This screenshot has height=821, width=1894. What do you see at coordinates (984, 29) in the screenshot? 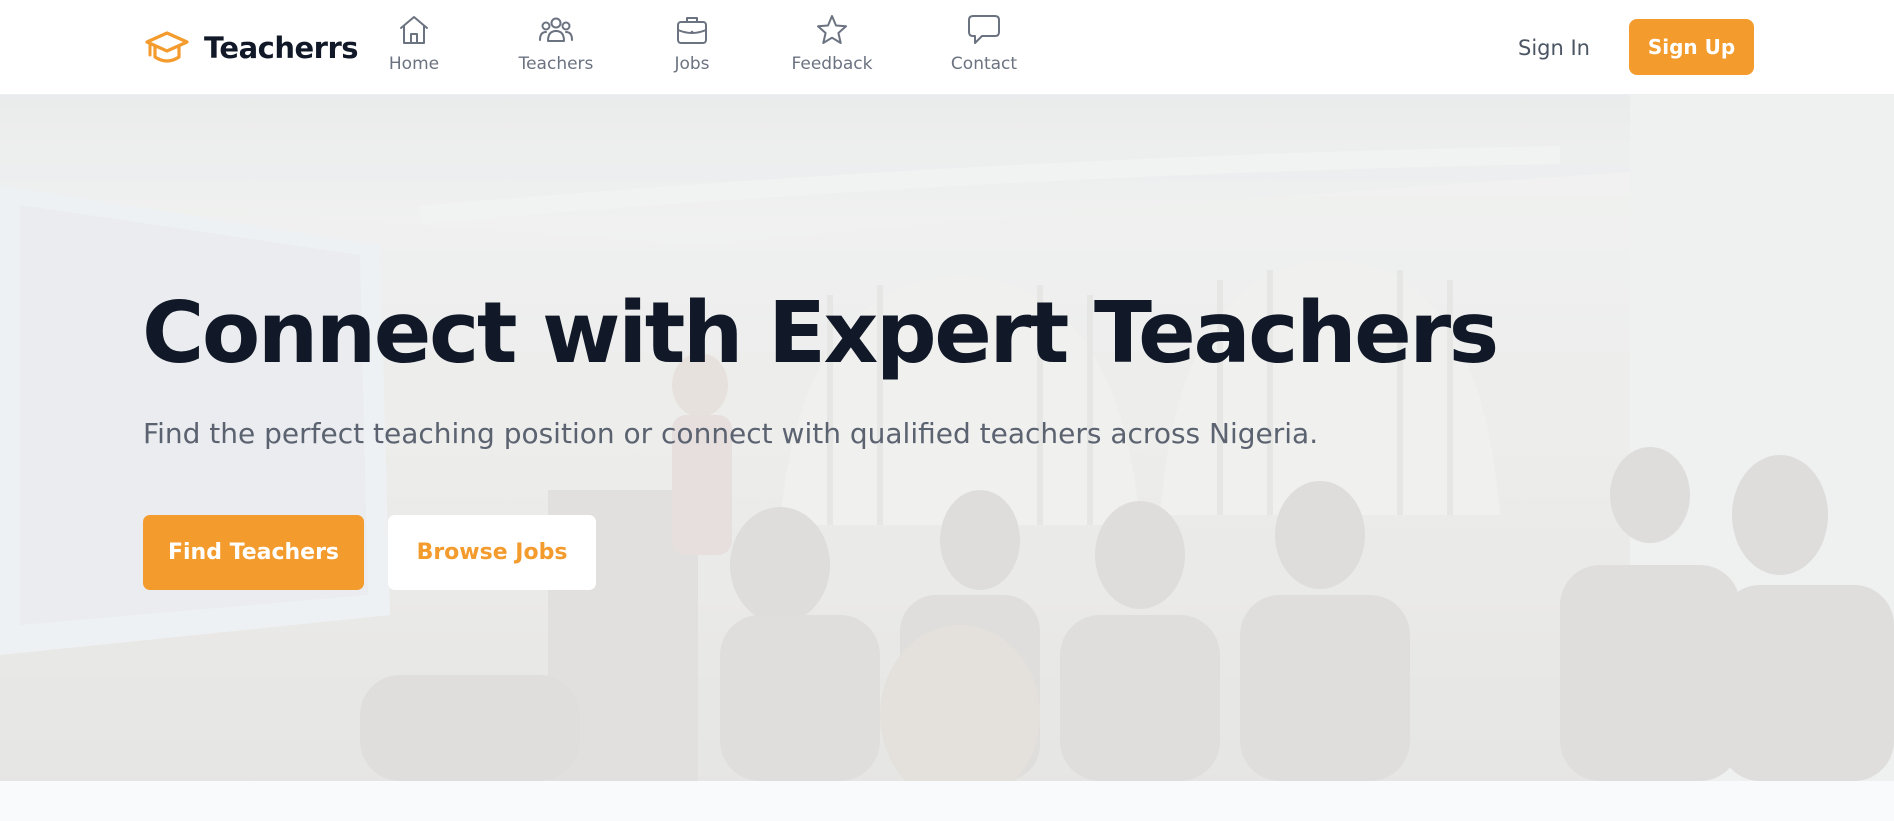
I see `chat-bubble-icon` at bounding box center [984, 29].